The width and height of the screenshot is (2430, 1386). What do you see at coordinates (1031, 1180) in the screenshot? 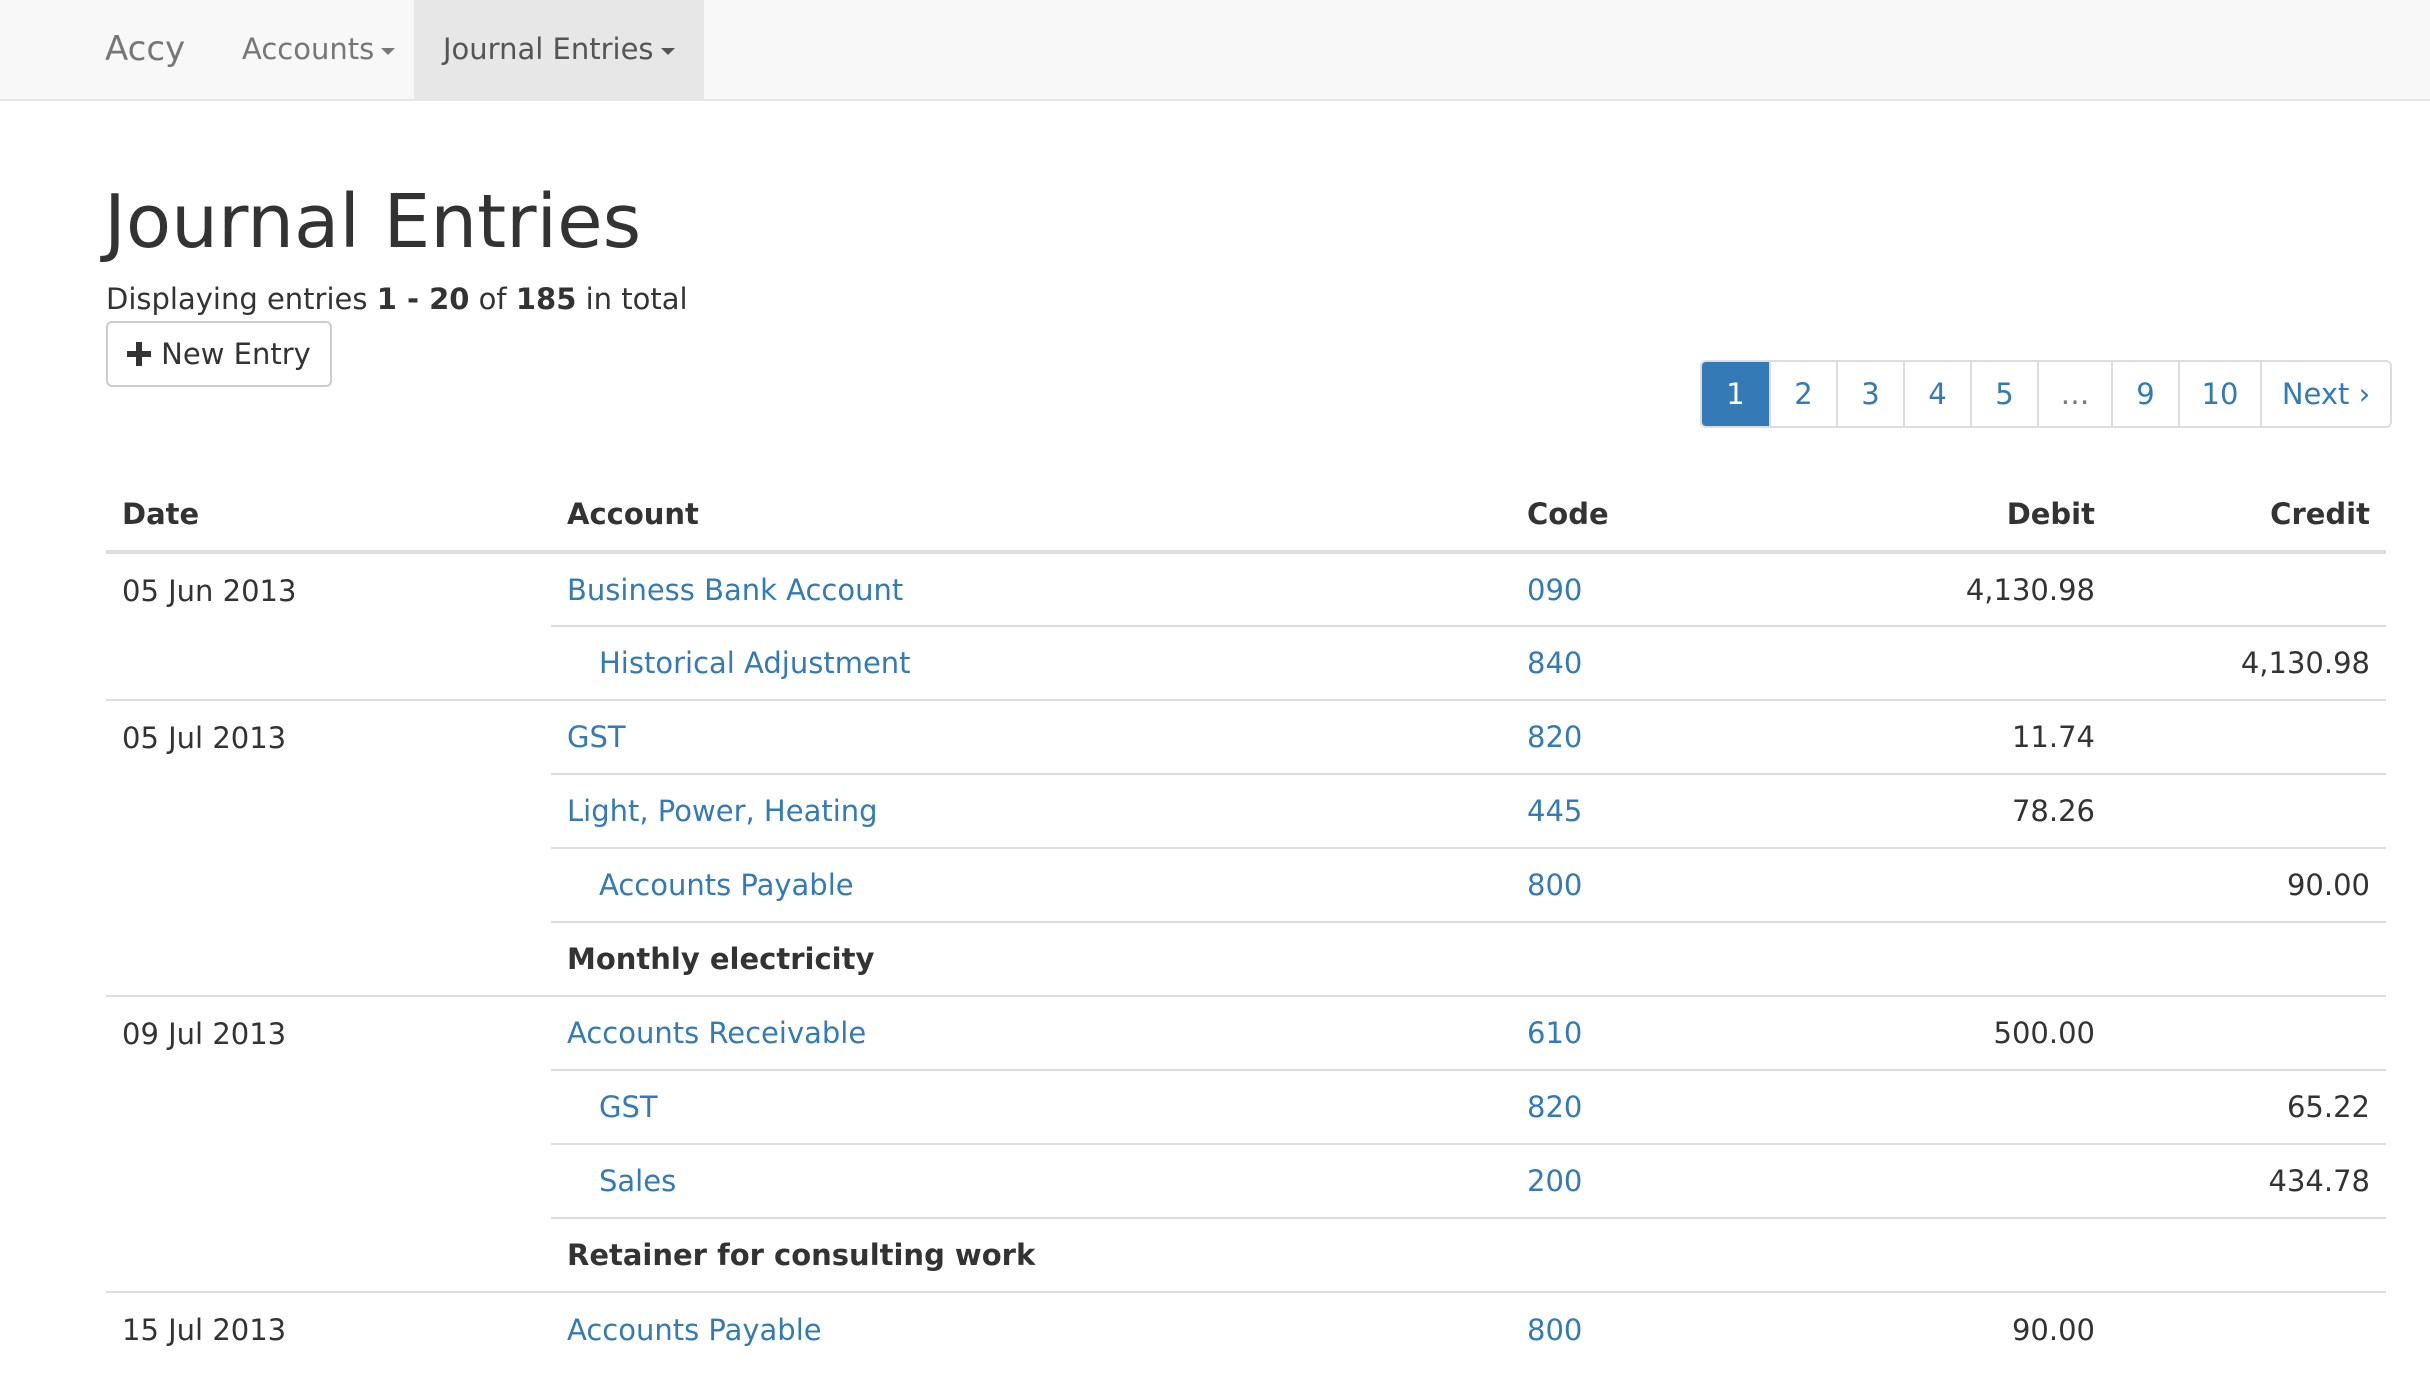
I see `account-cell: Sales` at bounding box center [1031, 1180].